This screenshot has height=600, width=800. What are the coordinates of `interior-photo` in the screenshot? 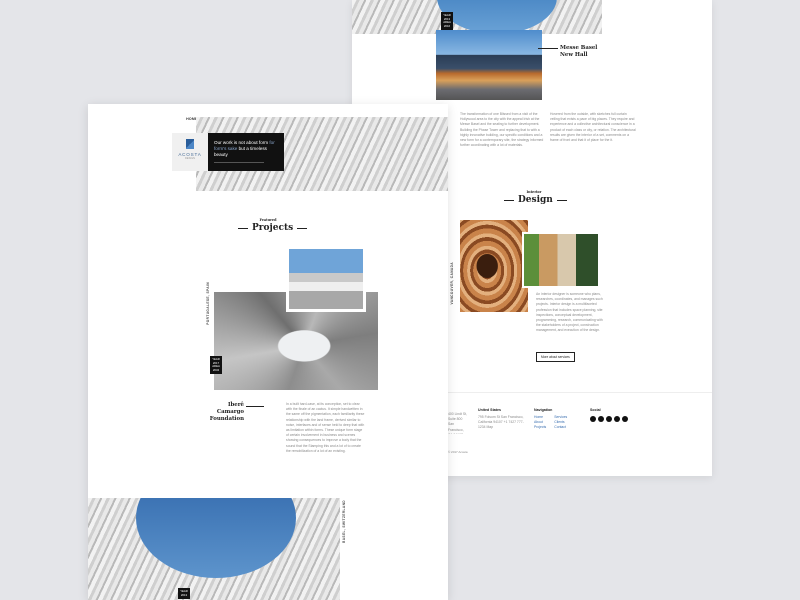 It's located at (561, 260).